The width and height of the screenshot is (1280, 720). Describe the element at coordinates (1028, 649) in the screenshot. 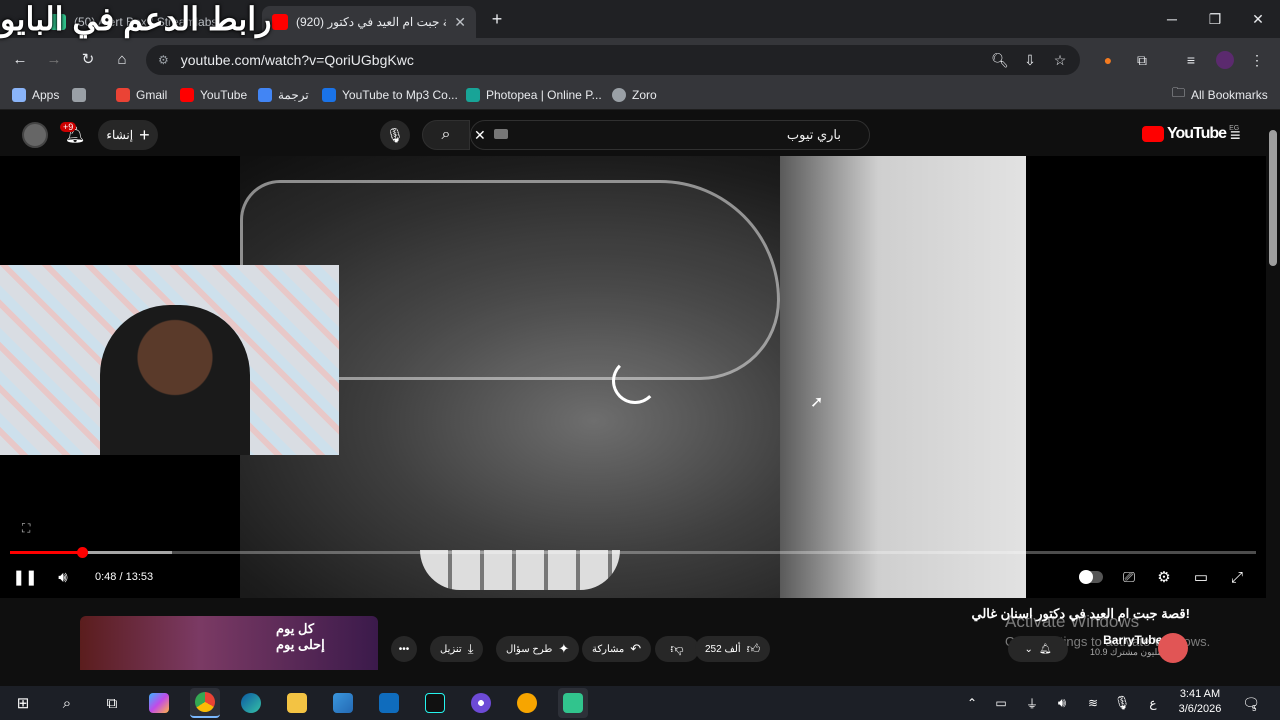

I see `chevron-down-icon: ⌄` at that location.